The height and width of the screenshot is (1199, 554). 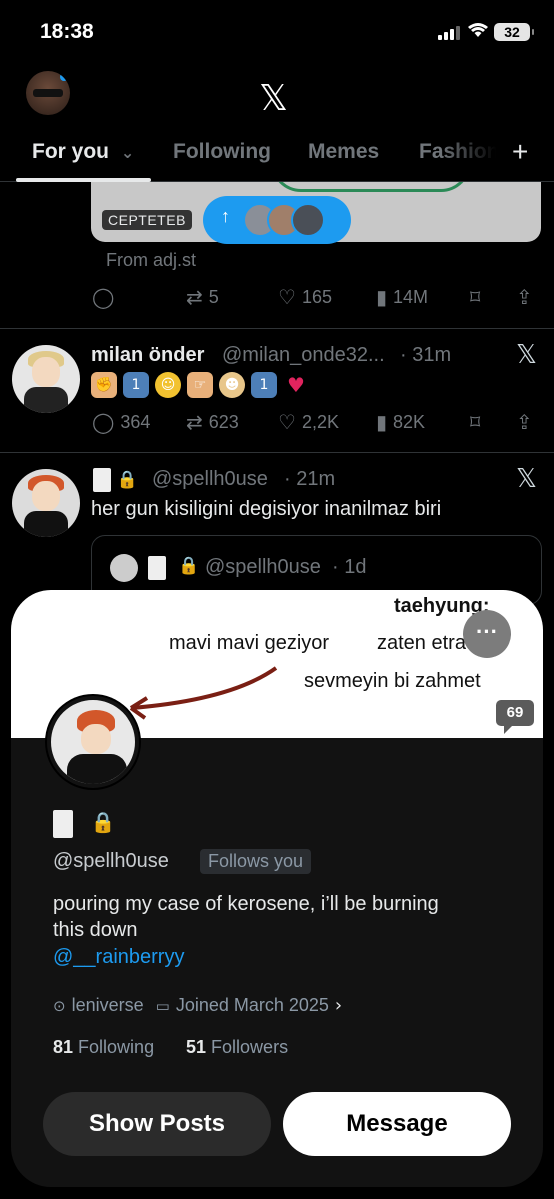 I want to click on signal-icon, so click(x=449, y=33).